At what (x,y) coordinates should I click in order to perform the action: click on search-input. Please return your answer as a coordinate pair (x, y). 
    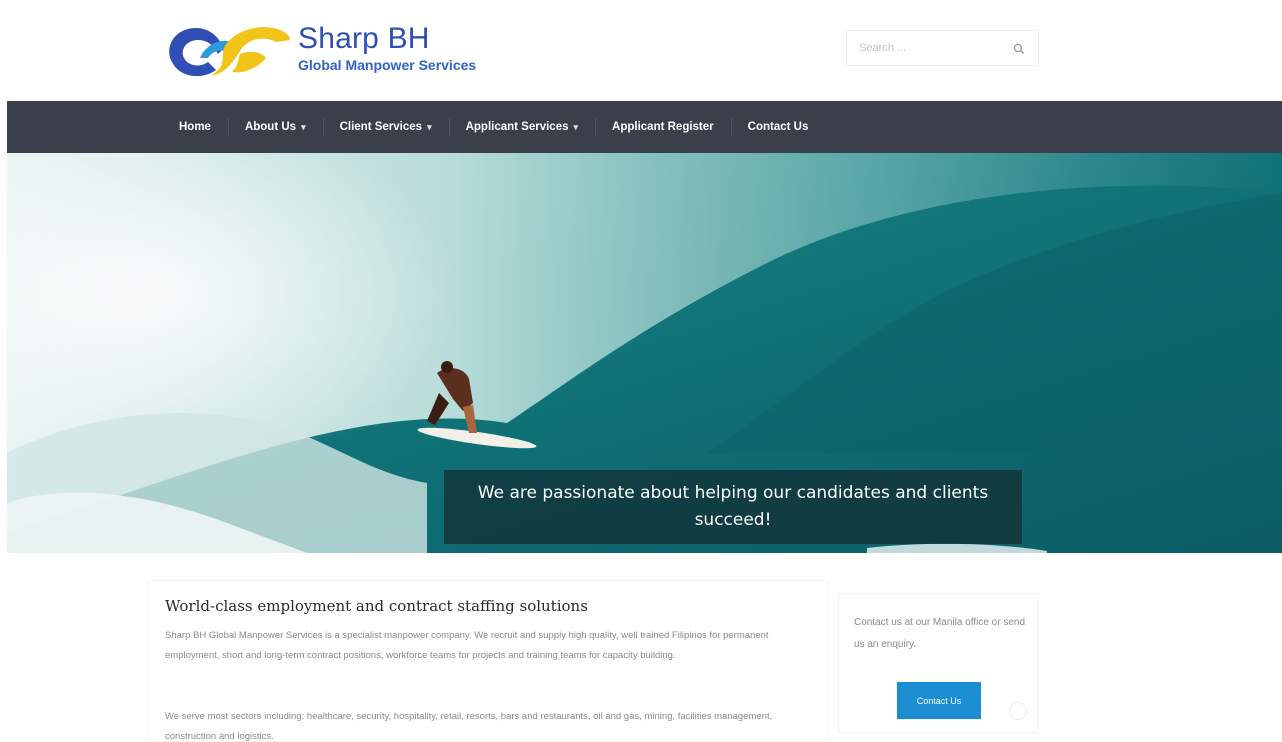
    Looking at the image, I should click on (922, 48).